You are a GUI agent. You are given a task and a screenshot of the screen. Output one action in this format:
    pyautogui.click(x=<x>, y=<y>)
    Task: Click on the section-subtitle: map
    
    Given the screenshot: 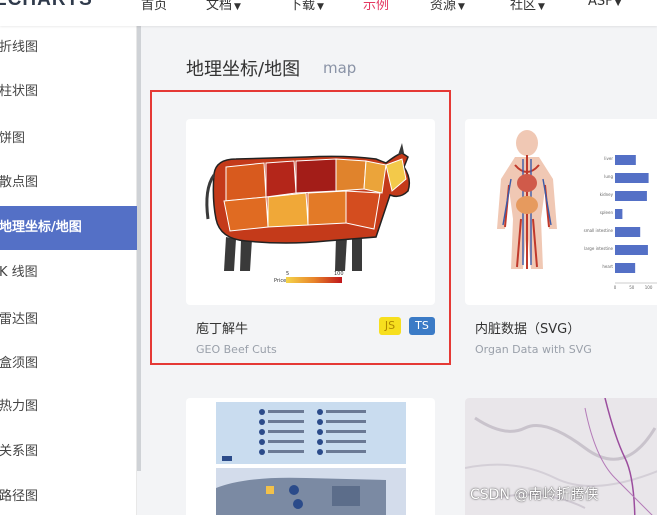 What is the action you would take?
    pyautogui.click(x=340, y=68)
    